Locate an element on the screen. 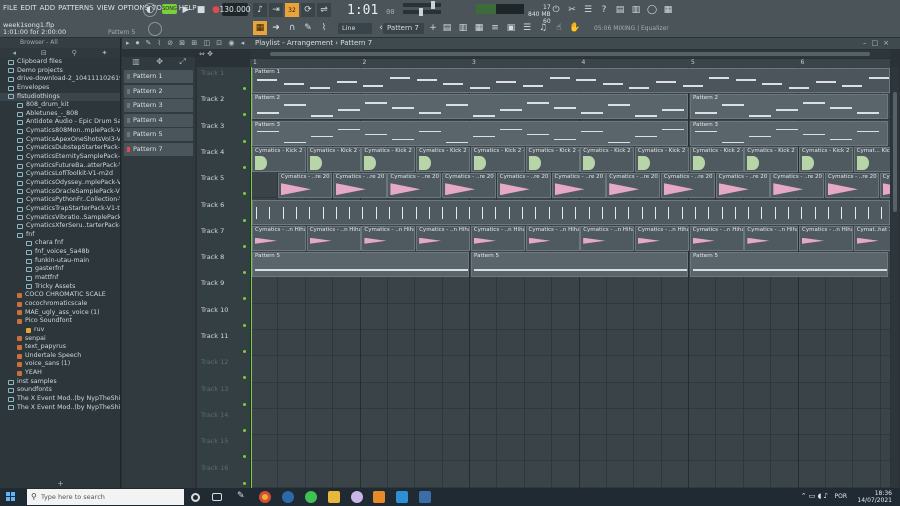  browser-item: CymaticsOracleSamplePack-V2-c3x is located at coordinates (60, 192).